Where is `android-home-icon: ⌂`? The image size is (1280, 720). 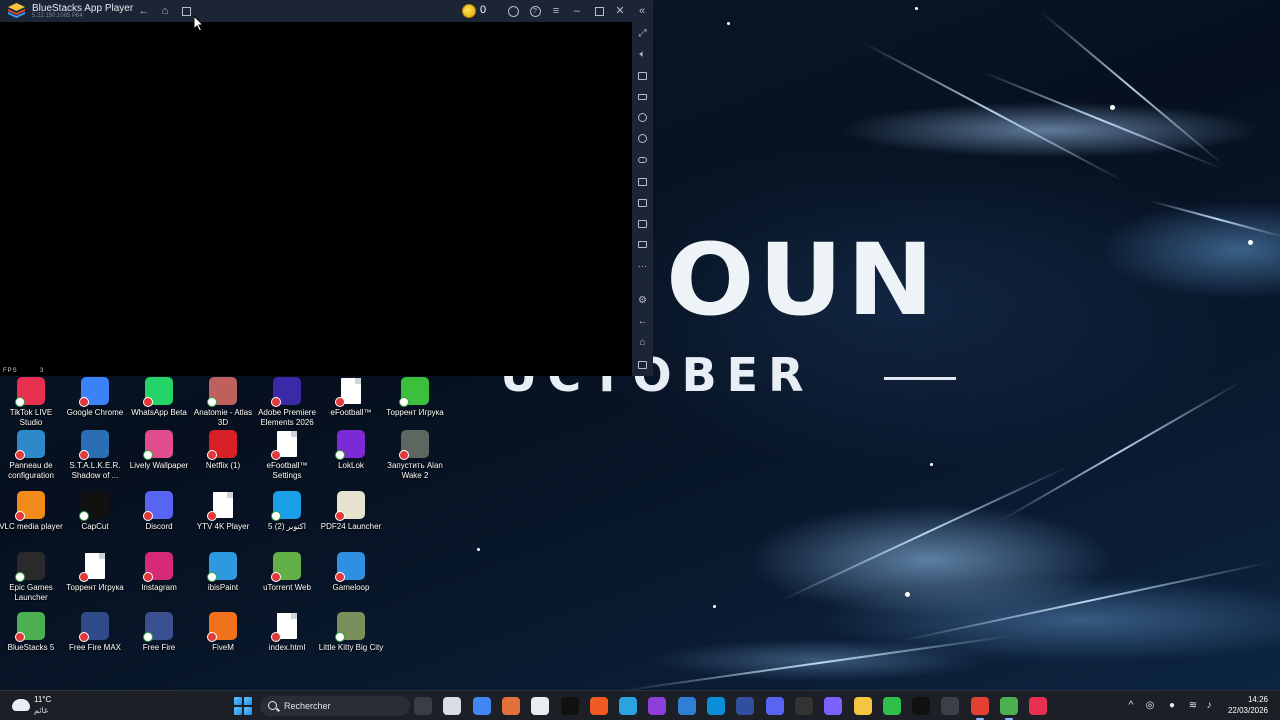
android-home-icon: ⌂ is located at coordinates (642, 342).